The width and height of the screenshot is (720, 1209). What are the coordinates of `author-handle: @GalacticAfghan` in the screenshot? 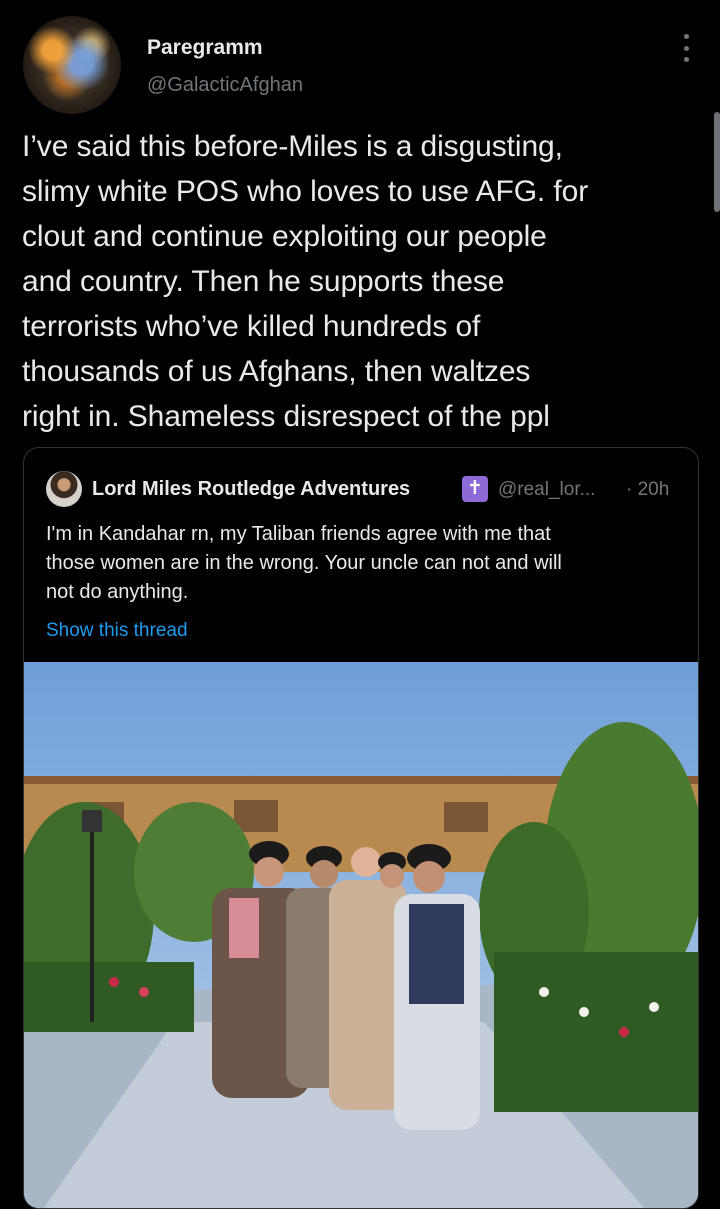 It's located at (225, 85).